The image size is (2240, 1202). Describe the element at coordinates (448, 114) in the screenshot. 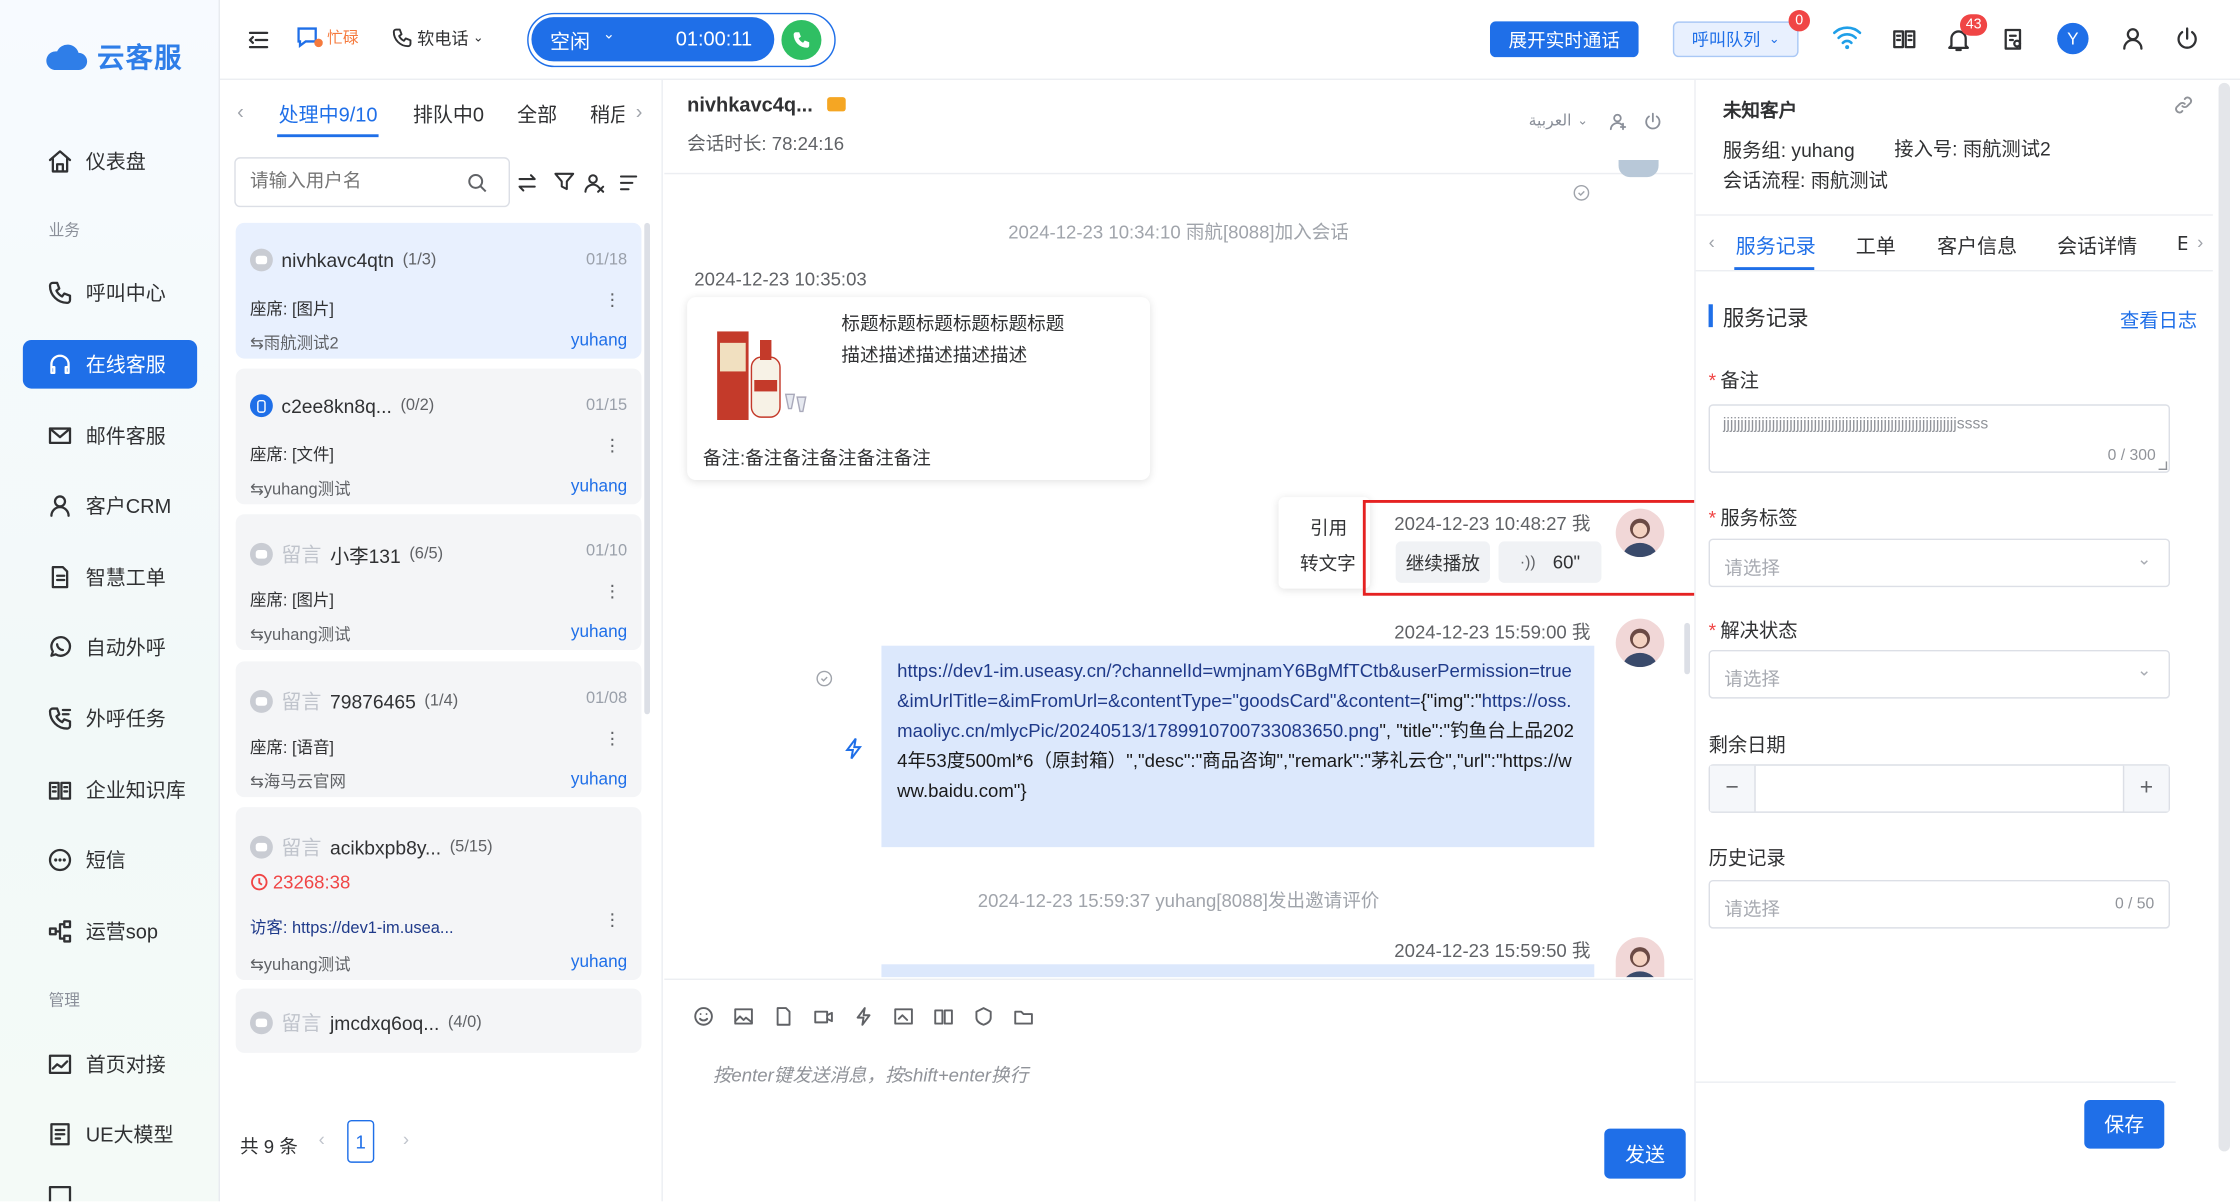

I see `tab-queued: 排队中0` at that location.